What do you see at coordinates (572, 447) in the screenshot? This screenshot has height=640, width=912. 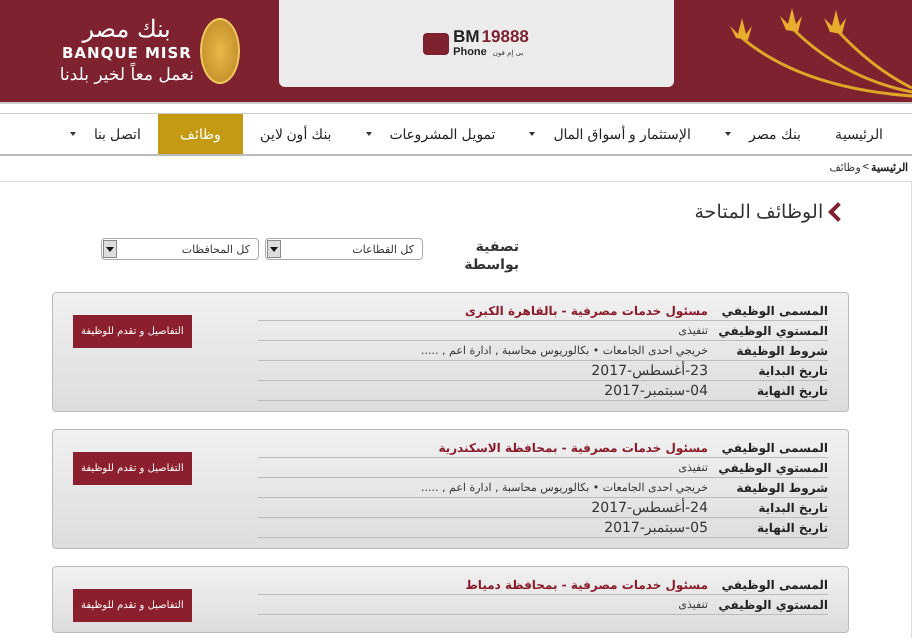 I see `job-title: مسئول خدمات مصرفية - بمحافظة الاسكندرية` at bounding box center [572, 447].